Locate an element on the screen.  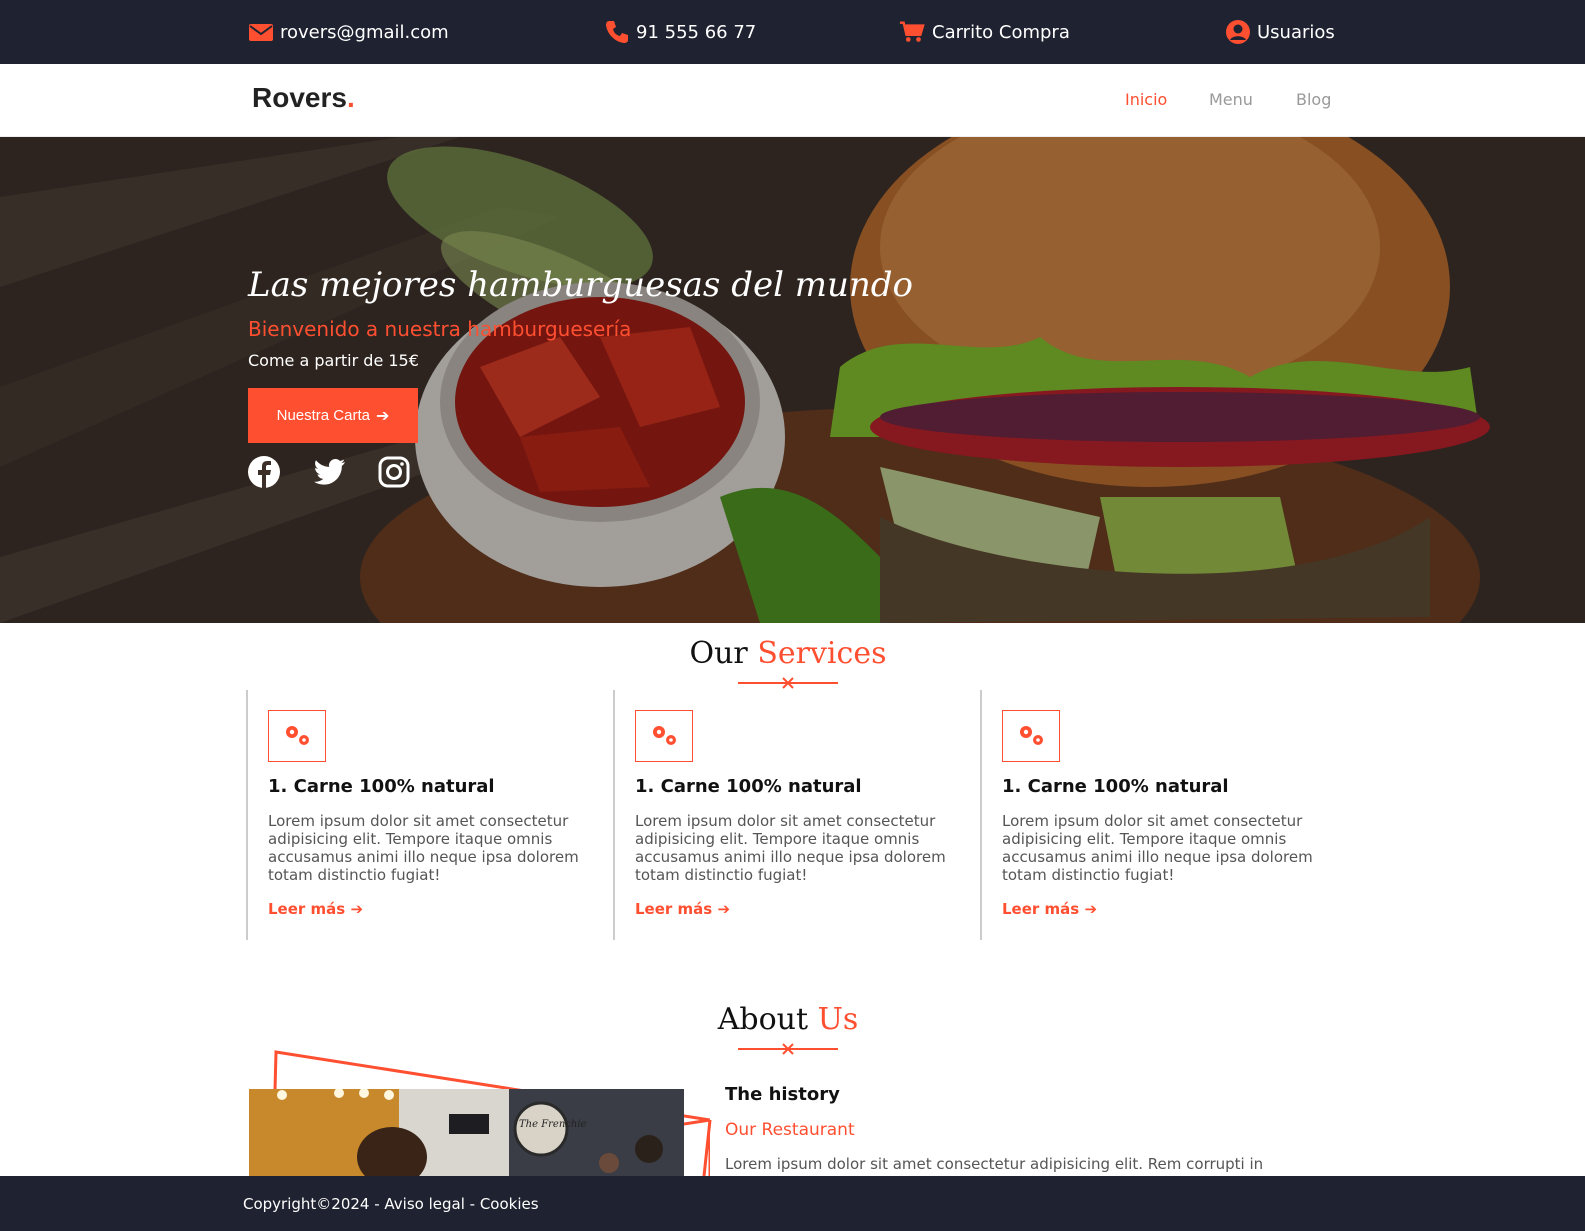
services-section-title: Our Services is located at coordinates (788, 653).